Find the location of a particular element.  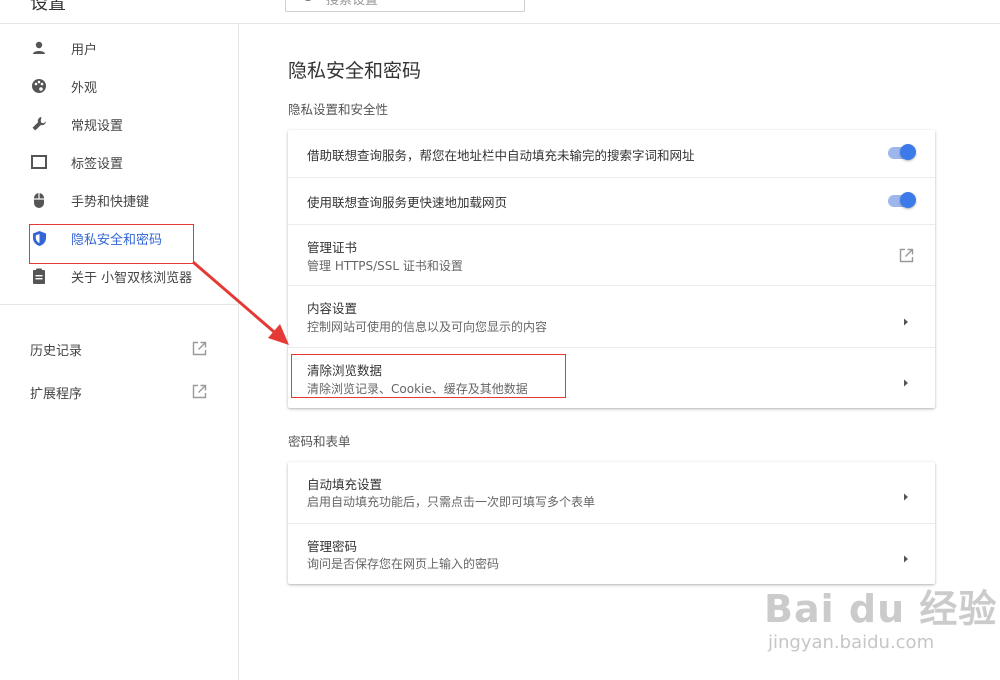

sidebar-divider is located at coordinates (119, 304).